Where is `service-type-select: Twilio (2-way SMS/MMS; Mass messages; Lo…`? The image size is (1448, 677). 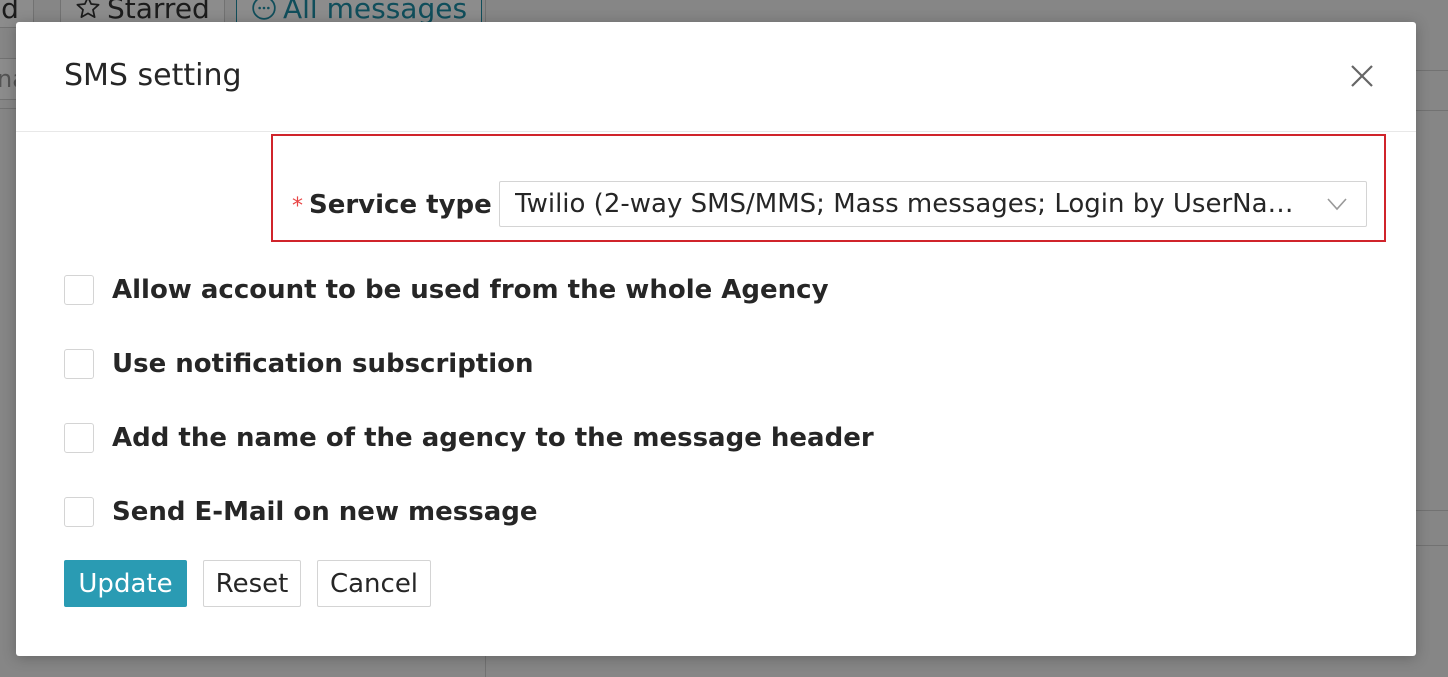 service-type-select: Twilio (2-way SMS/MMS; Mass messages; Lo… is located at coordinates (933, 204).